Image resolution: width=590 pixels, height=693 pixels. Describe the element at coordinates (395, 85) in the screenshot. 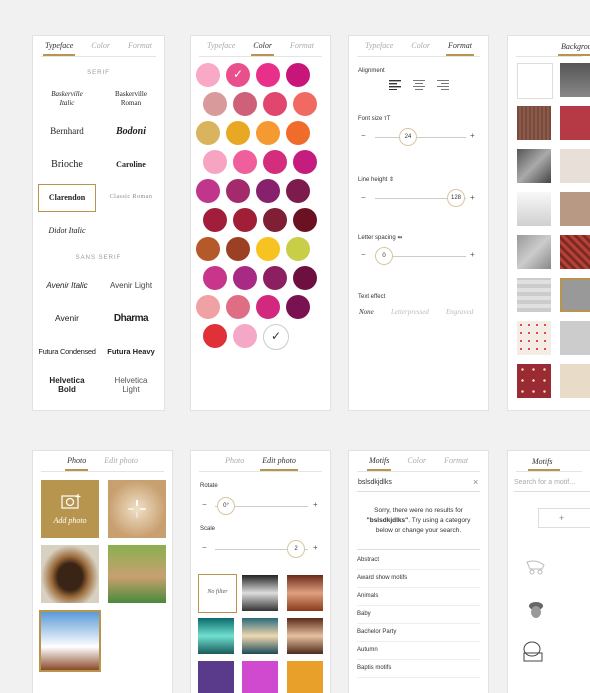

I see `align-left-icon` at that location.